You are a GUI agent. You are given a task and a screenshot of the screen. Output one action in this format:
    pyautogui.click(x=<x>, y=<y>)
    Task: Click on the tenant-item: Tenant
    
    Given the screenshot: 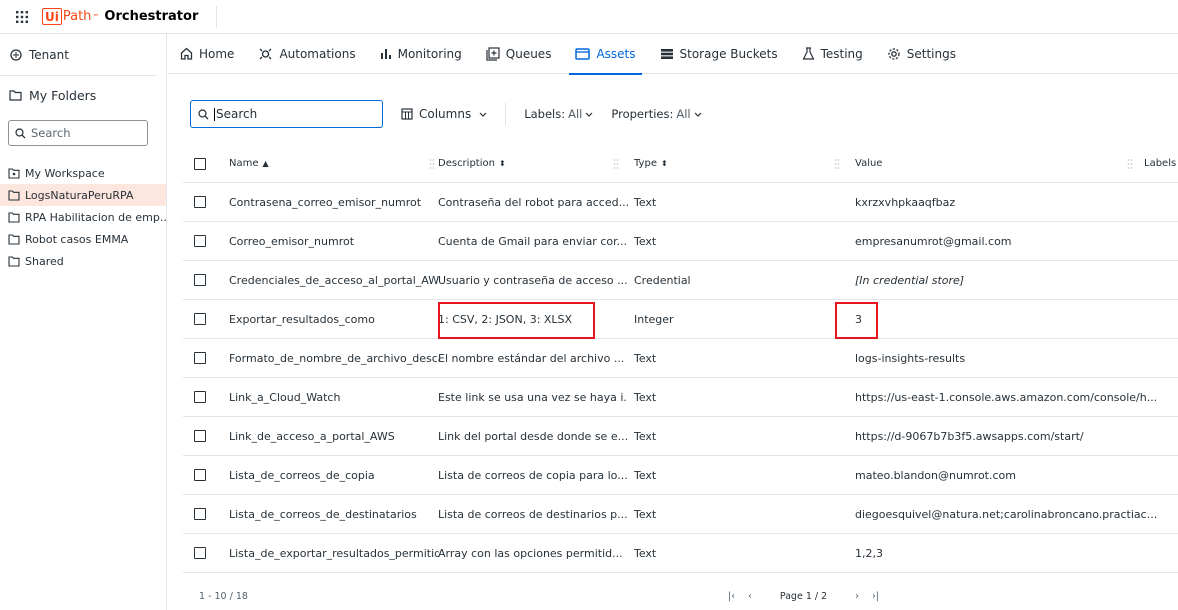 What is the action you would take?
    pyautogui.click(x=78, y=55)
    